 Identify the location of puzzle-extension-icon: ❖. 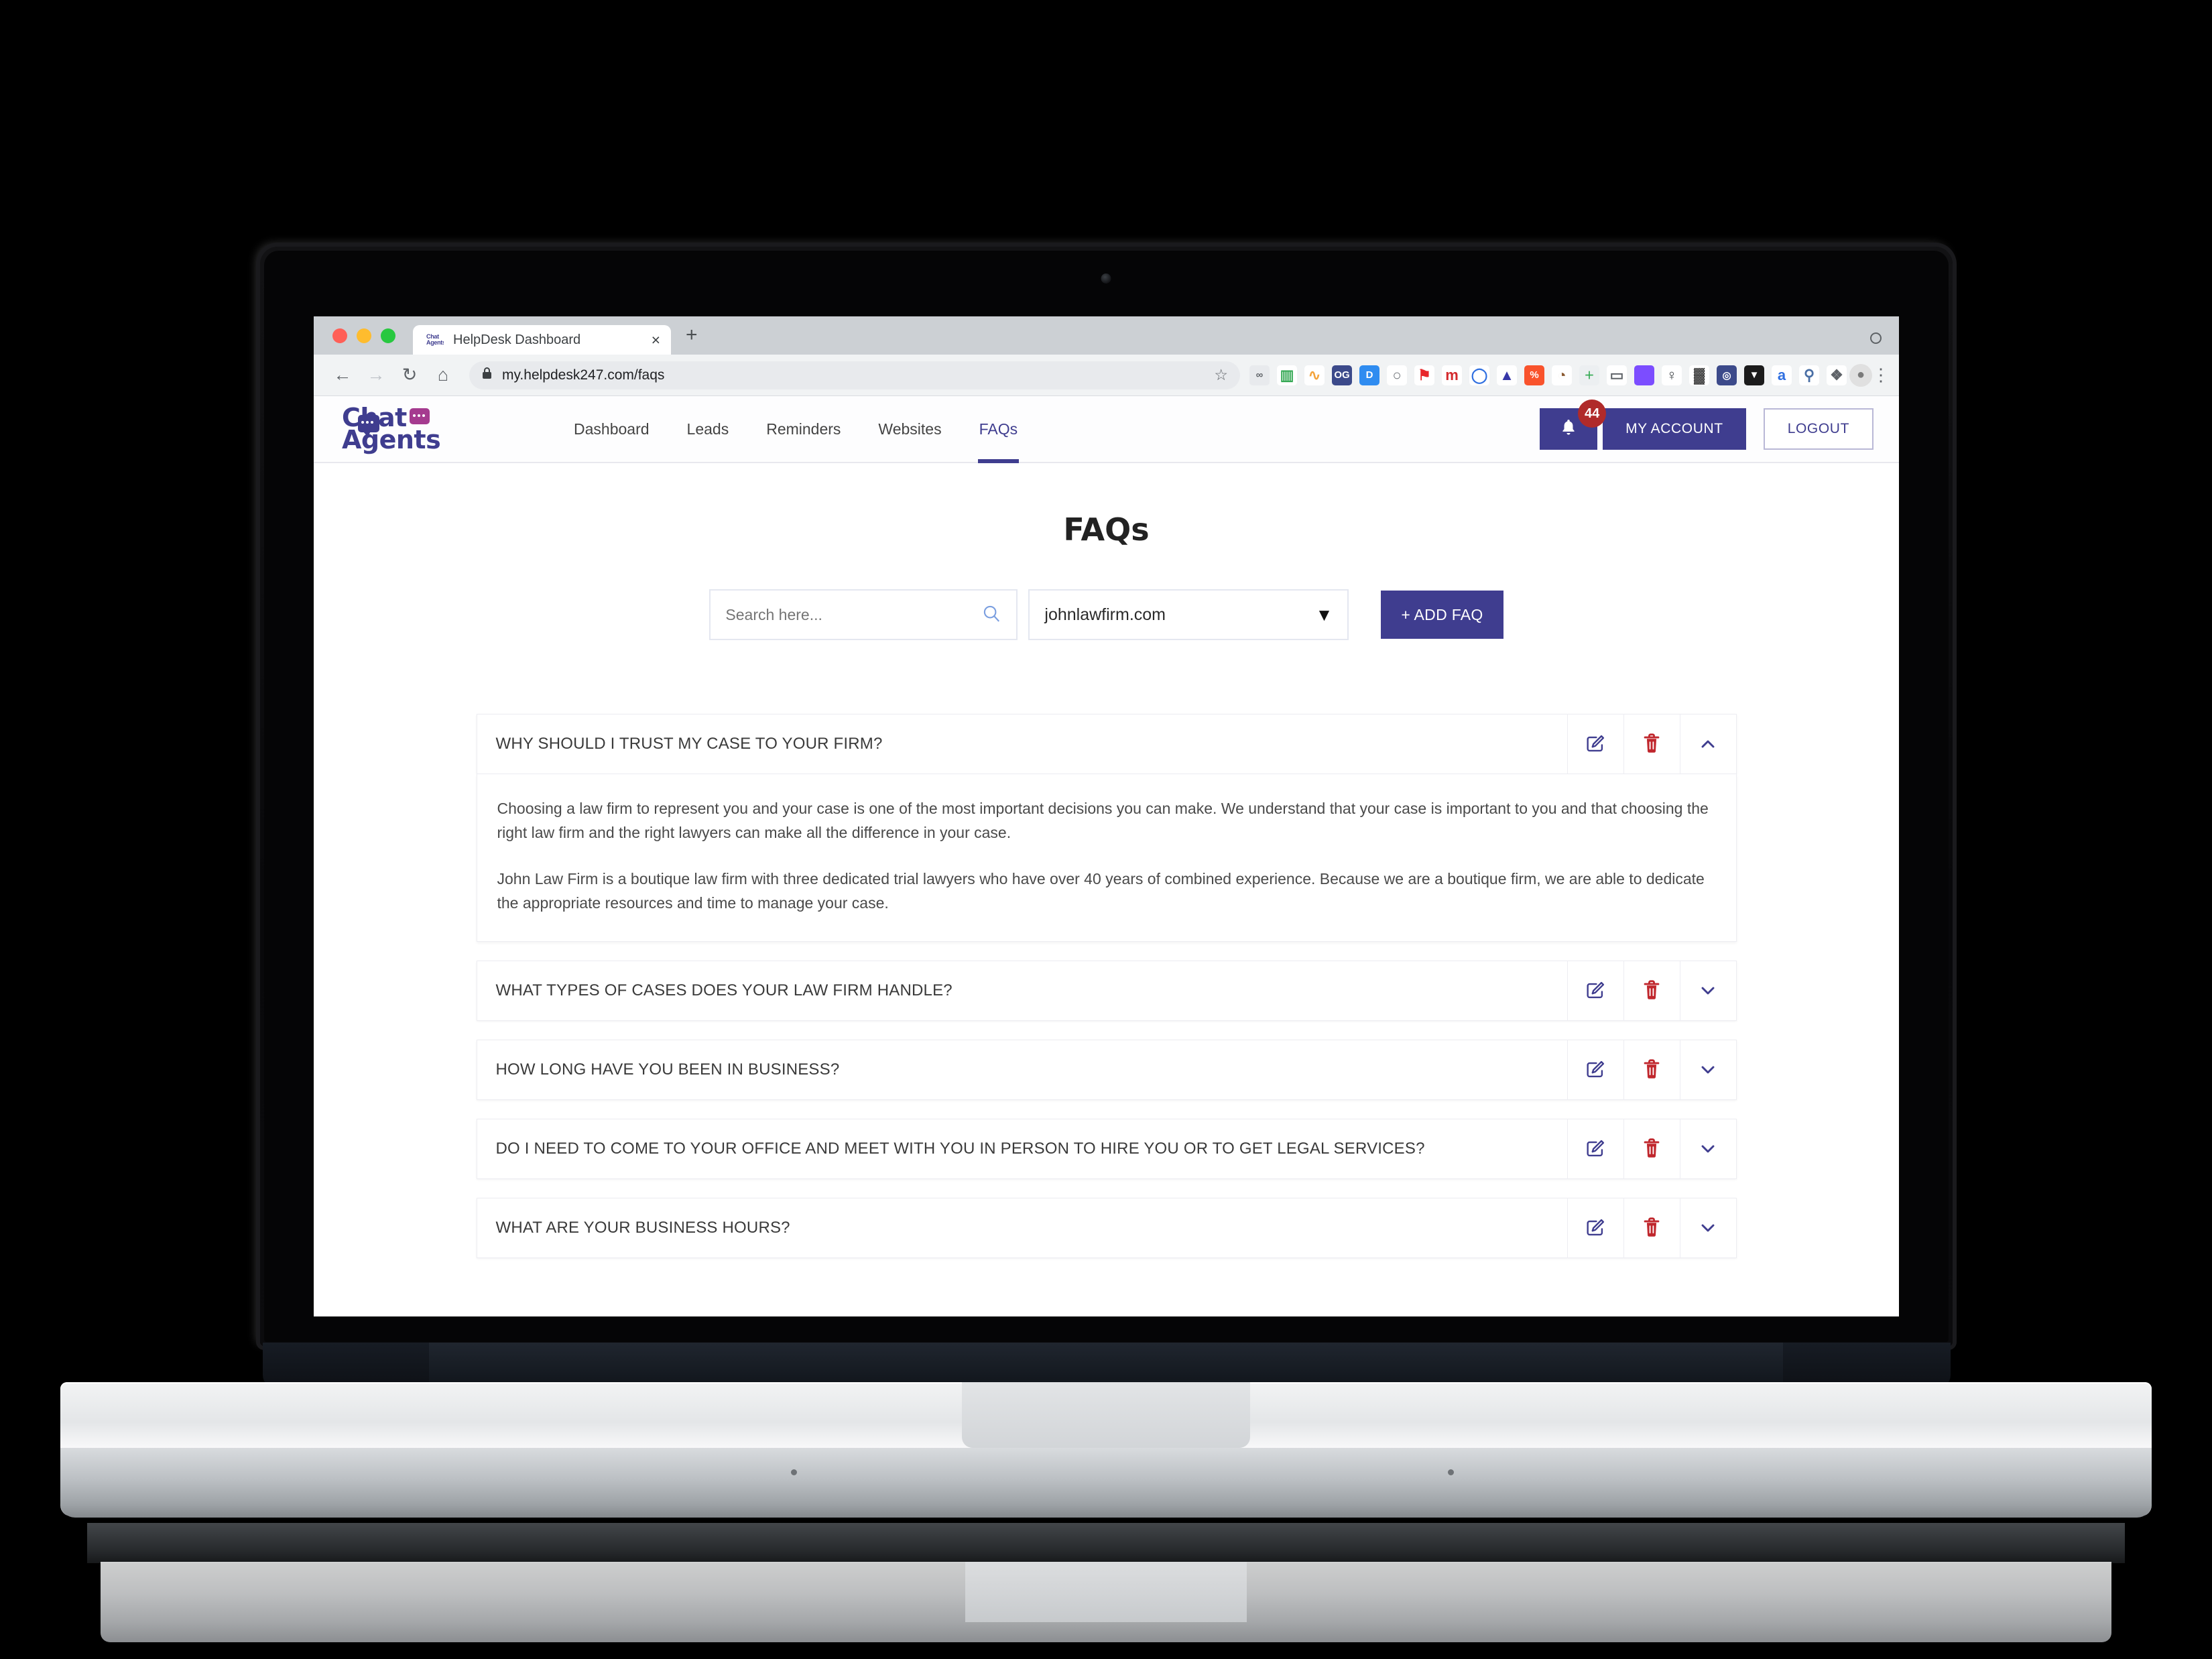
(1837, 375).